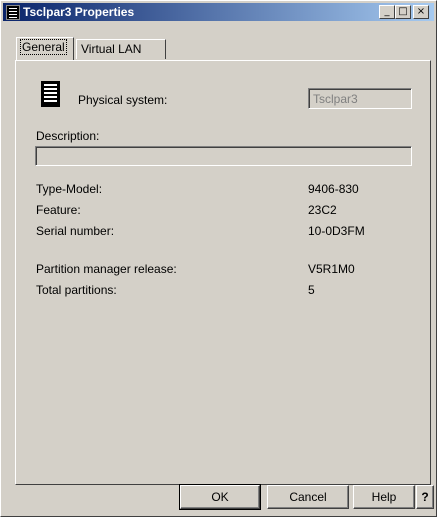 Image resolution: width=437 pixels, height=517 pixels. What do you see at coordinates (333, 189) in the screenshot?
I see `type-model-value: 9406-830` at bounding box center [333, 189].